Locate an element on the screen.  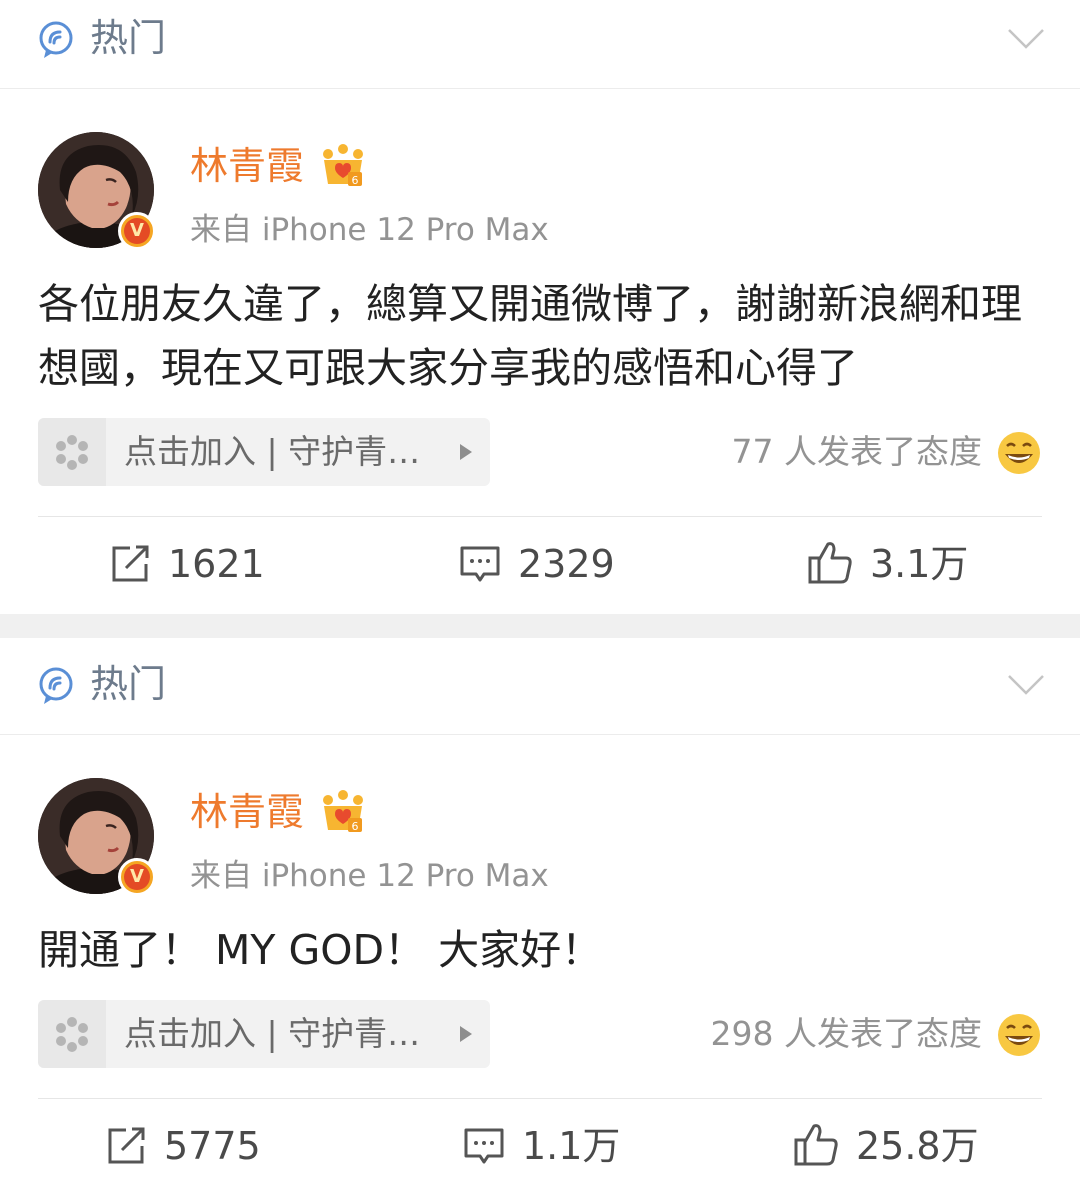
comment-count: 2329 is located at coordinates (566, 564).